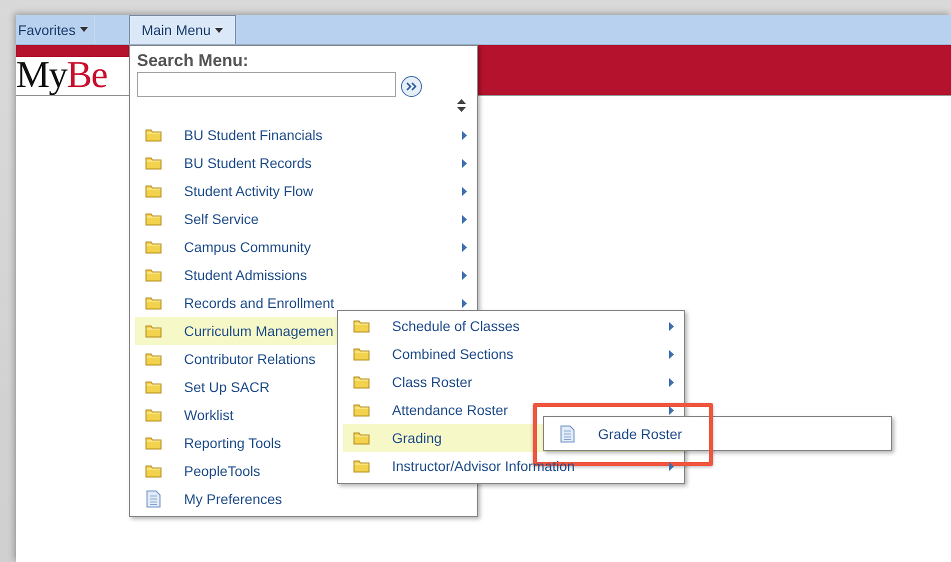 This screenshot has width=951, height=562. What do you see at coordinates (303, 135) in the screenshot?
I see `menu-item: BU Student Financials` at bounding box center [303, 135].